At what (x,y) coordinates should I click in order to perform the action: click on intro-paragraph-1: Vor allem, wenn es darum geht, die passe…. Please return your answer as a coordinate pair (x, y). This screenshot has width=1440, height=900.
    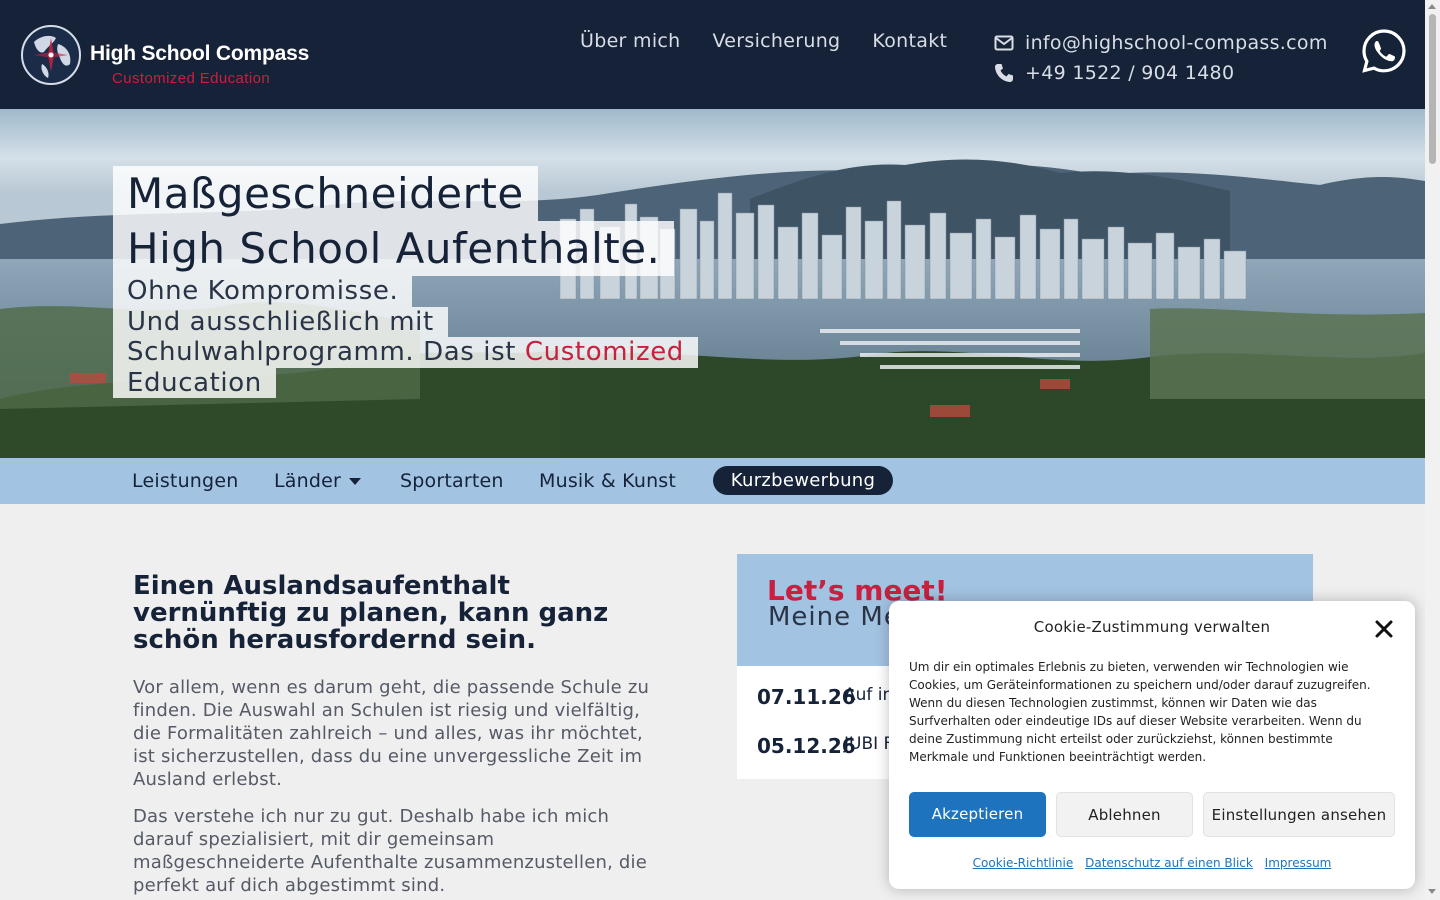
    Looking at the image, I should click on (391, 733).